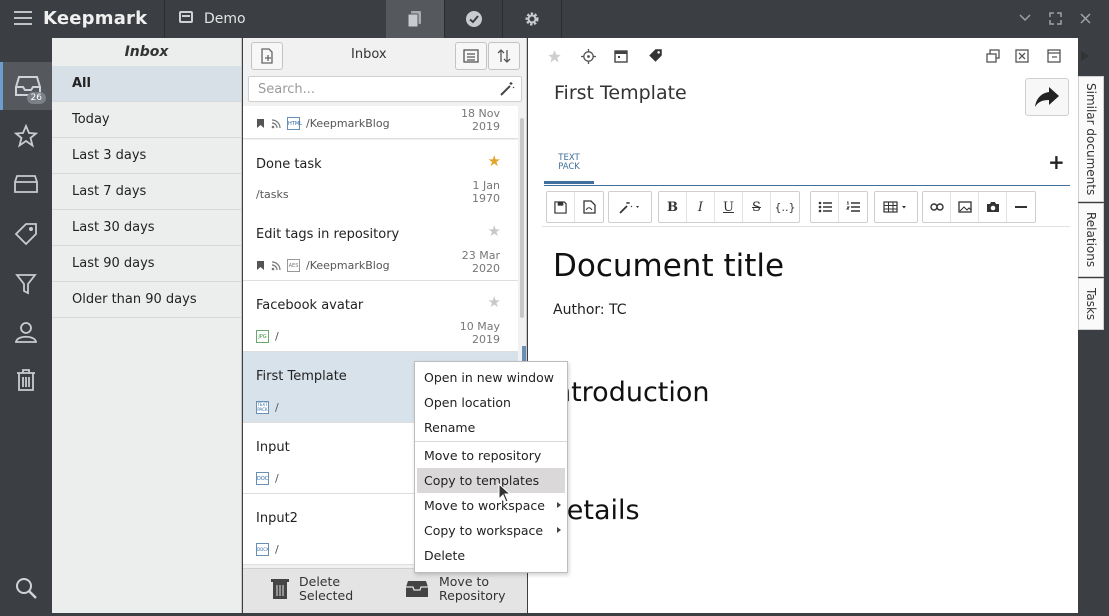 This screenshot has width=1109, height=616. Describe the element at coordinates (380, 175) in the screenshot. I see `list-item: Done task ★ 1 Jan 1970 /tasks` at that location.